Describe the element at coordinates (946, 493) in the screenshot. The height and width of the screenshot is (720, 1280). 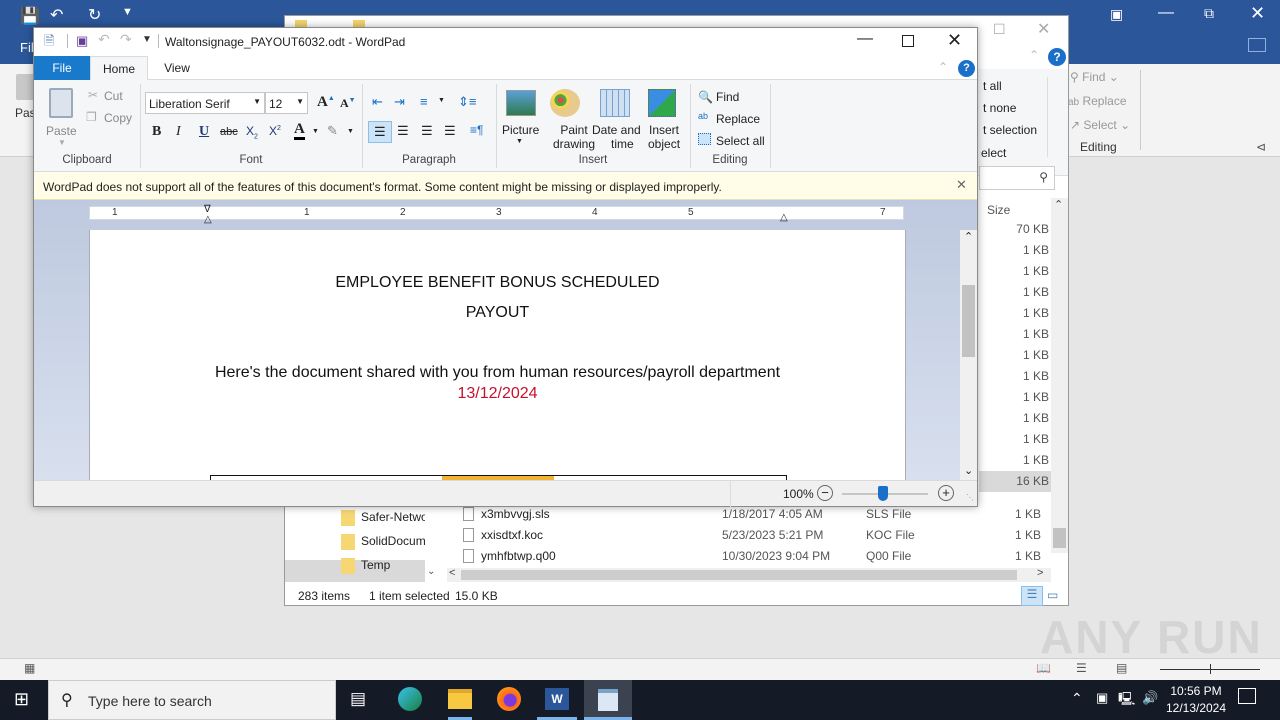
I see `zoom-in-button: +` at that location.